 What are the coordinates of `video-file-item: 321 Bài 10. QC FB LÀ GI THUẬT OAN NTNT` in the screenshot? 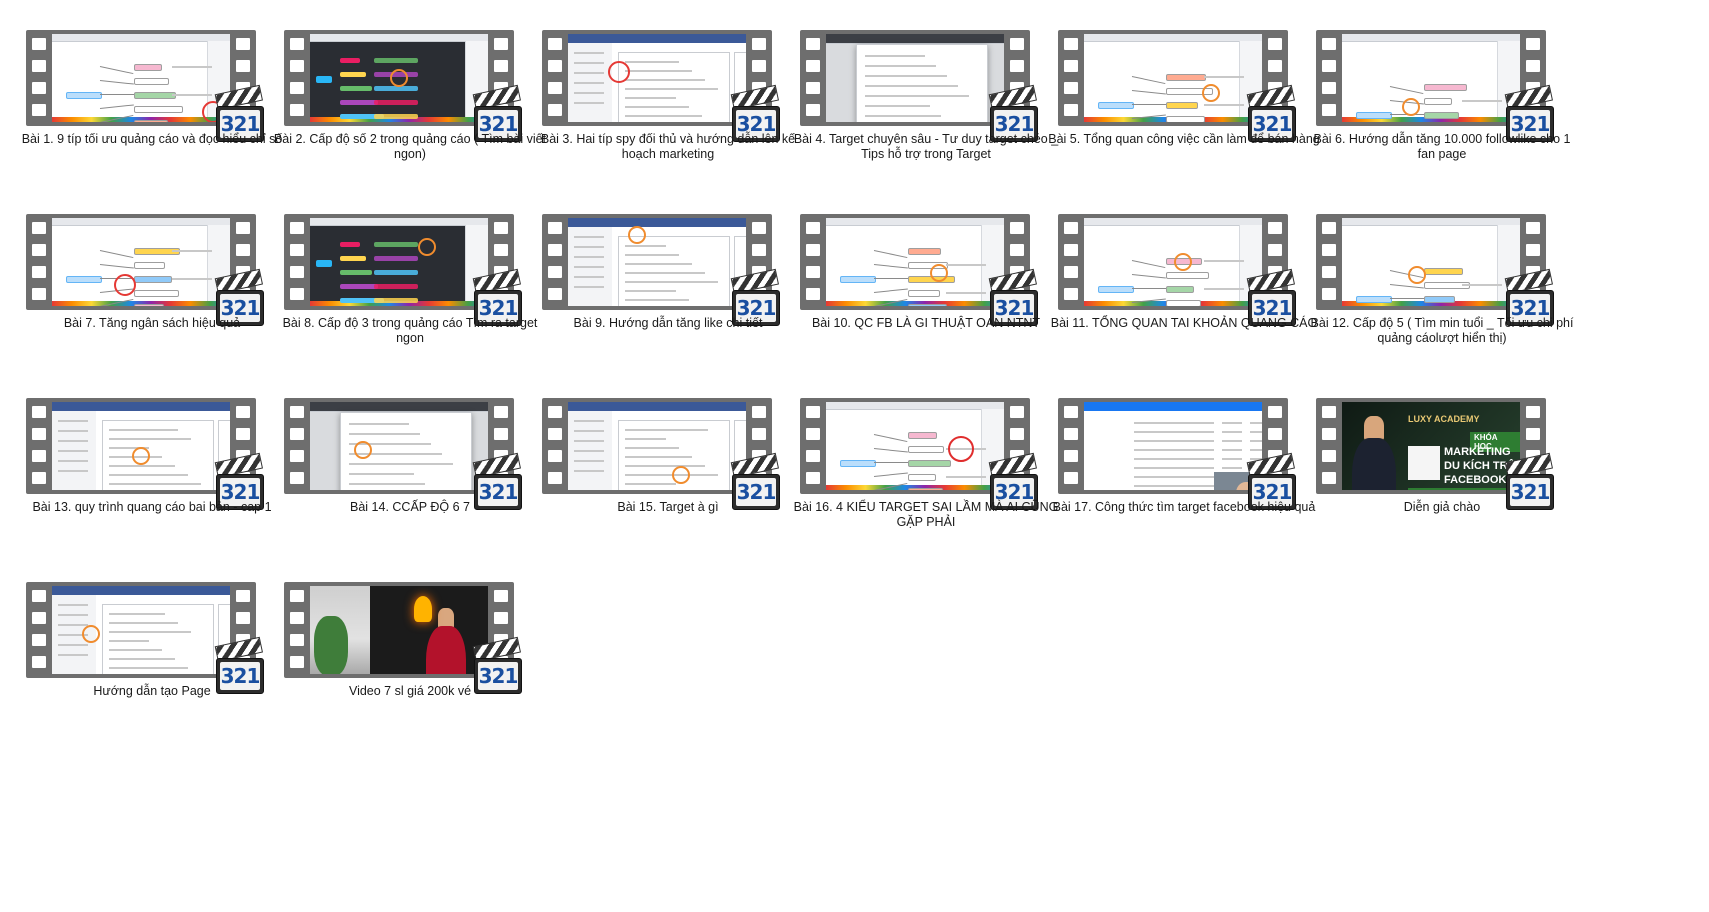 It's located at (915, 279).